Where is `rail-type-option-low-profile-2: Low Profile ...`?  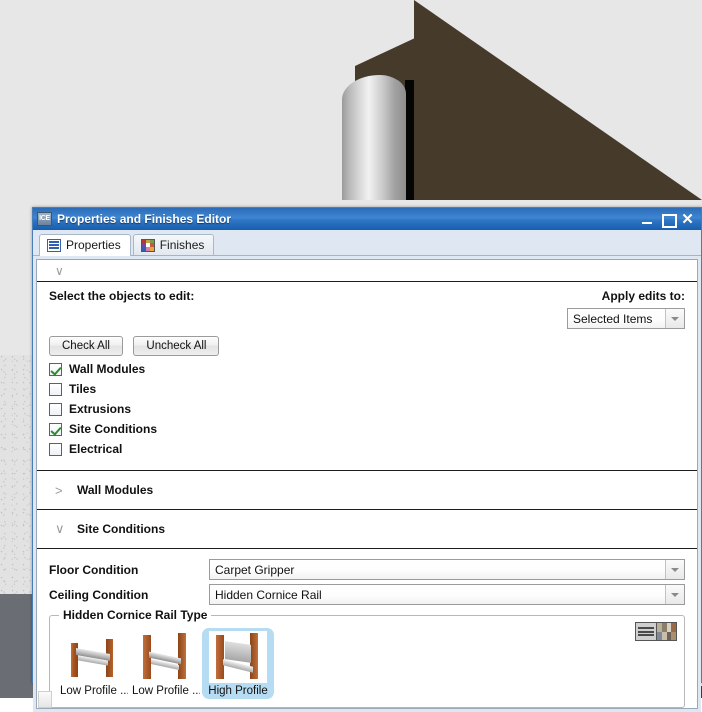 rail-type-option-low-profile-2: Low Profile ... is located at coordinates (166, 663).